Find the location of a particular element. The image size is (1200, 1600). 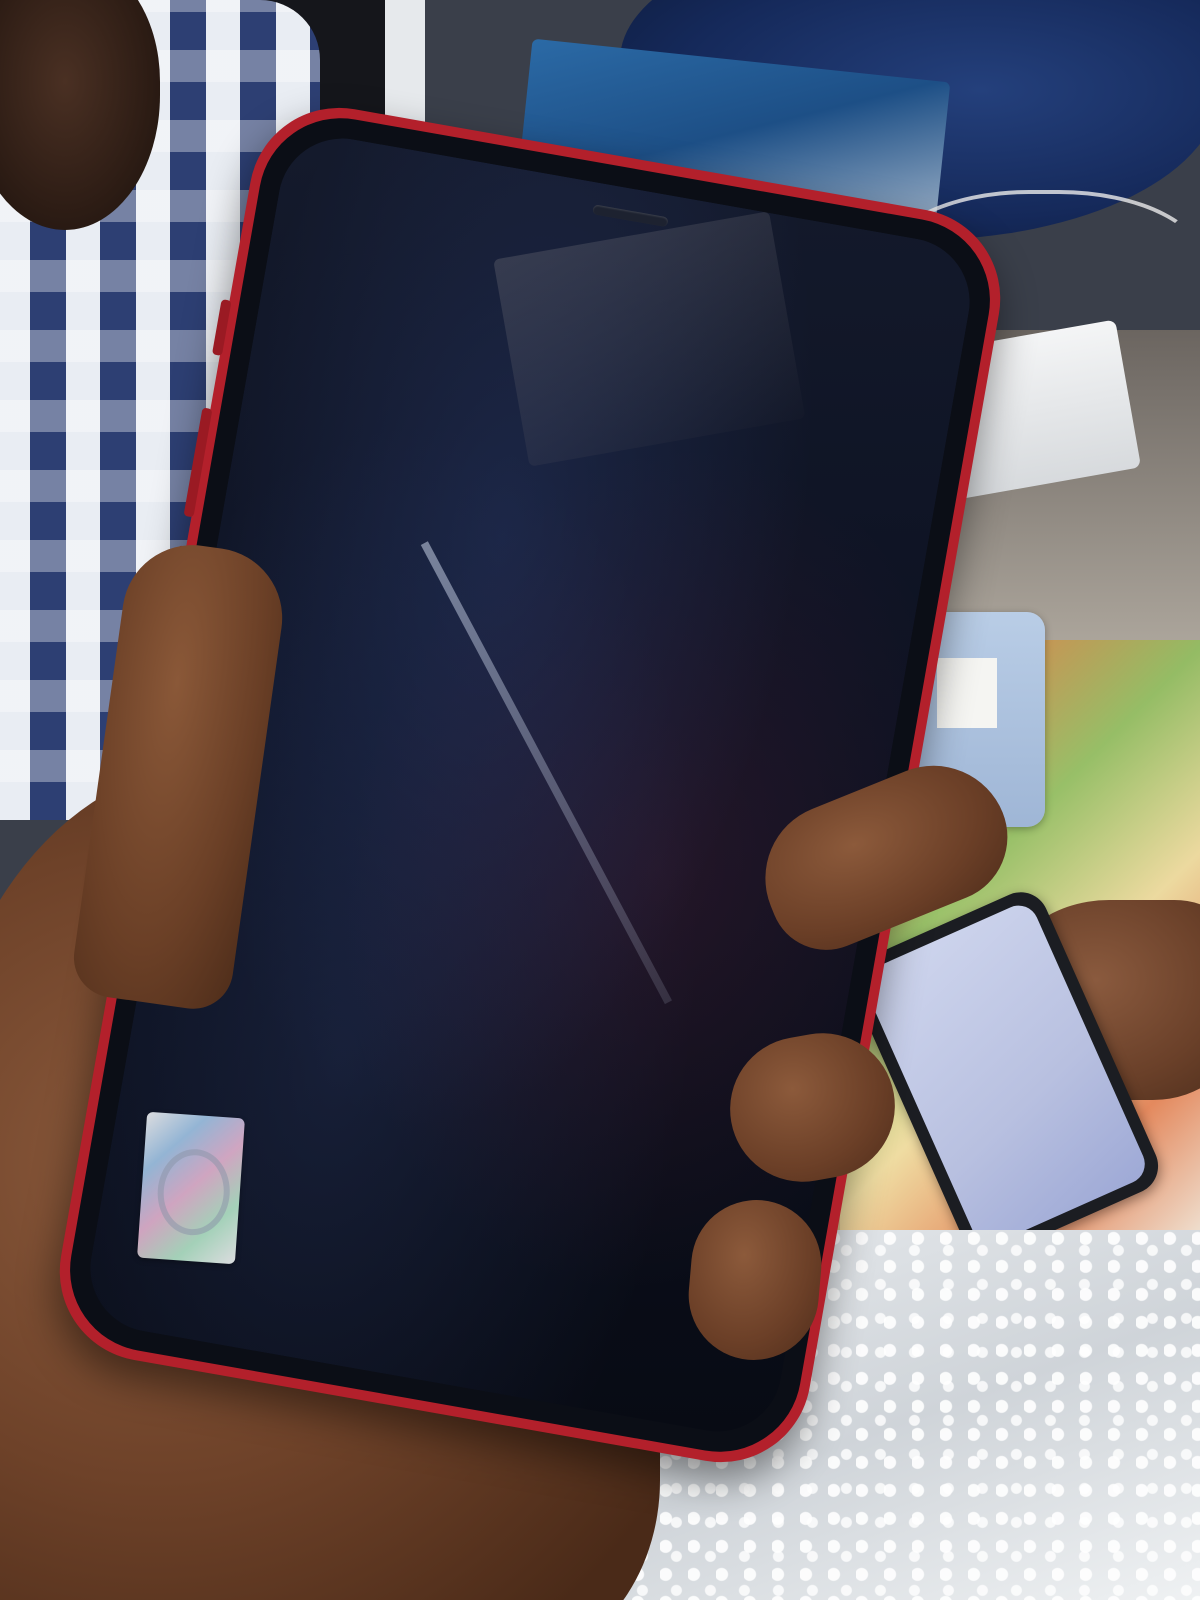

screen-reflection-line is located at coordinates (546, 773).